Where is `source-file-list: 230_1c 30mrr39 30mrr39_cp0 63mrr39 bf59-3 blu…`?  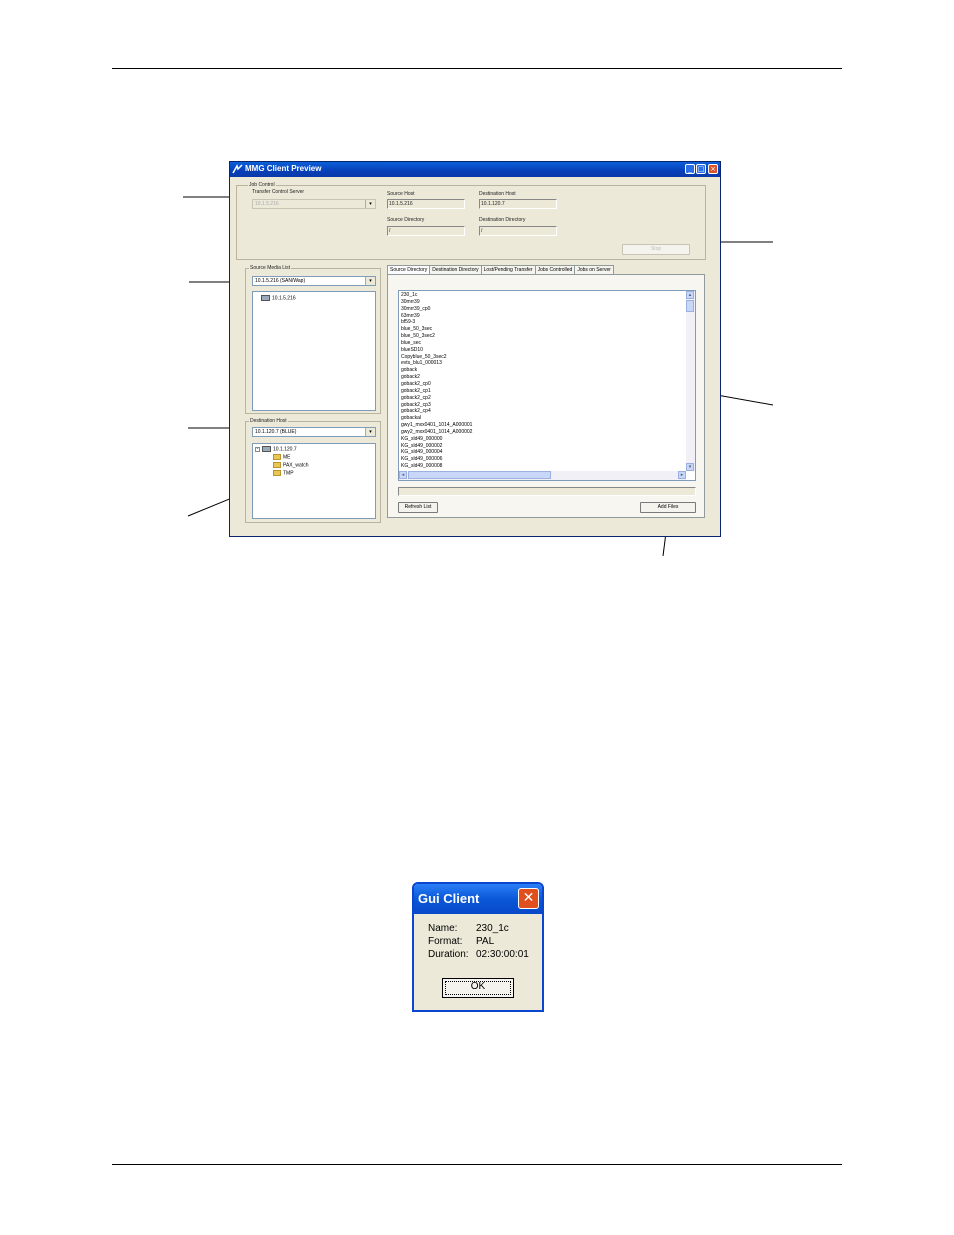
source-file-list: 230_1c 30mrr39 30mrr39_cp0 63mrr39 bf59-3 blu… is located at coordinates (547, 385).